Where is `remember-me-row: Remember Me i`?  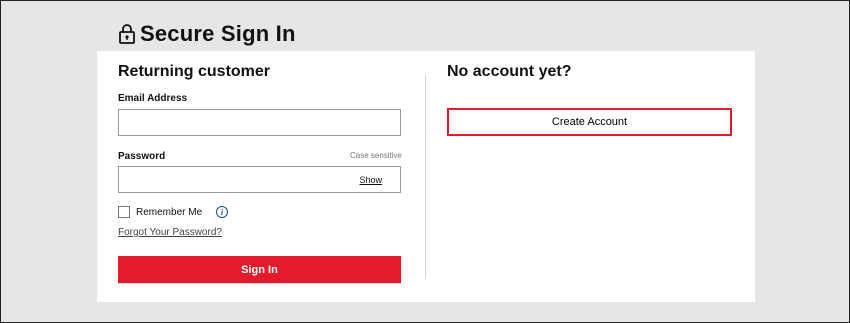
remember-me-row: Remember Me i is located at coordinates (173, 212).